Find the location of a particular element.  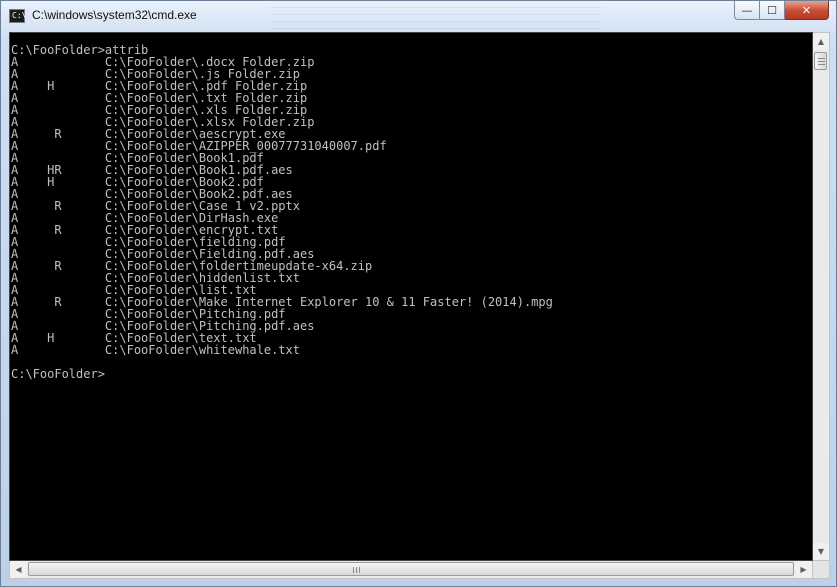

background-window-ghost is located at coordinates (436, 16).